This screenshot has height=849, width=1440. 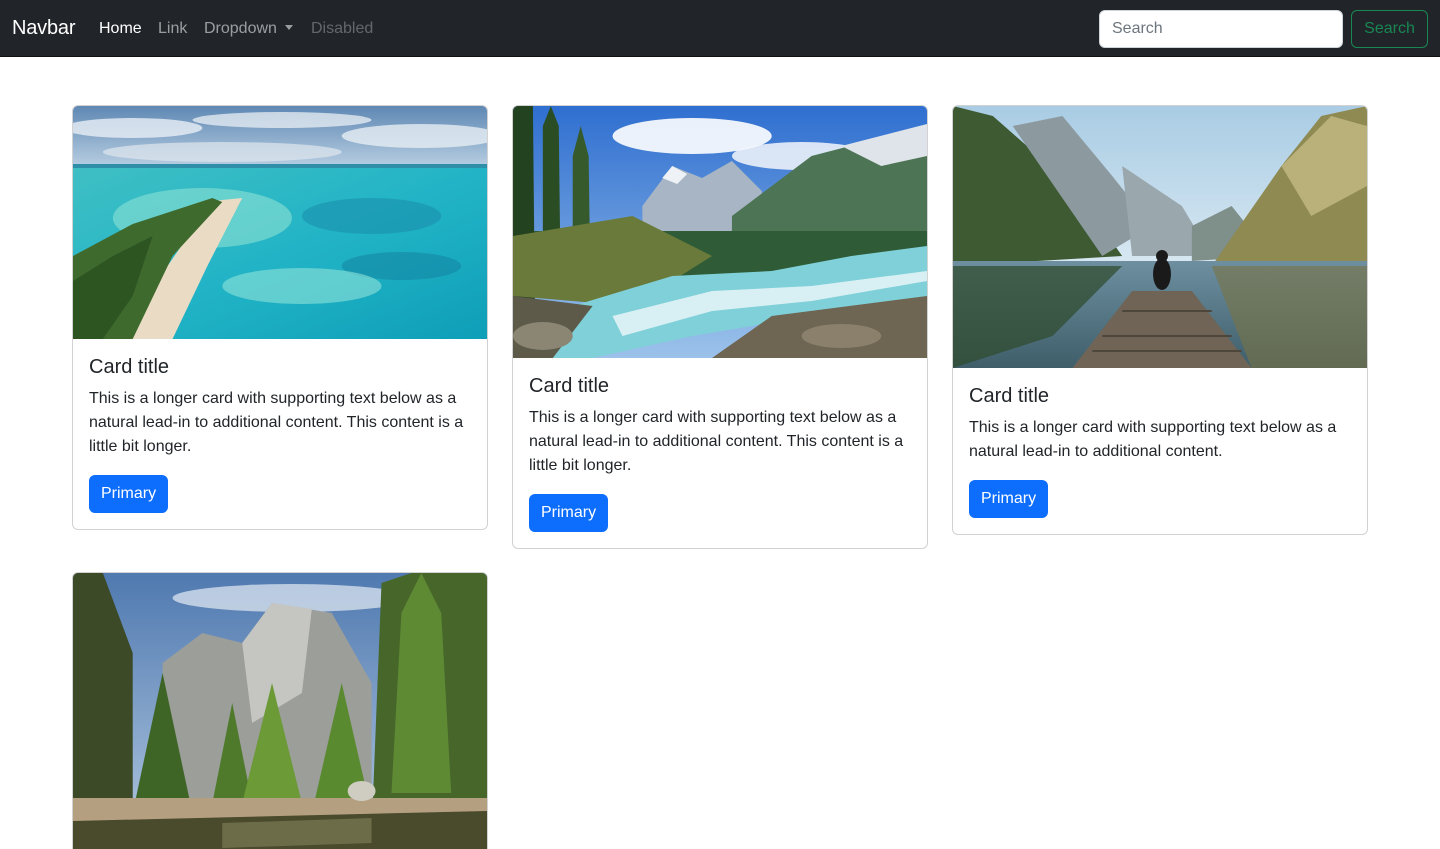 I want to click on beach-lagoon-photo, so click(x=280, y=222).